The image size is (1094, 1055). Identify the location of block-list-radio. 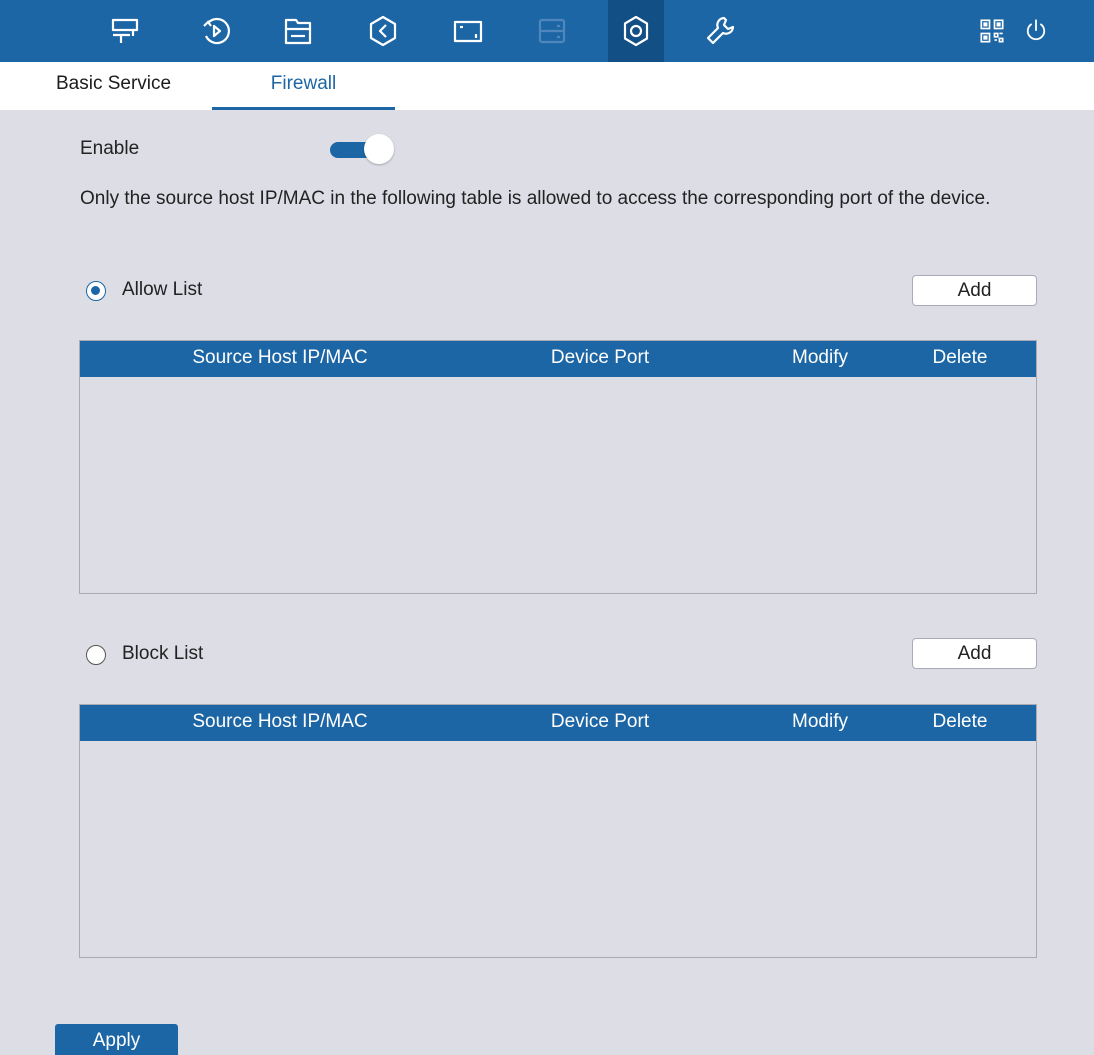
(96, 655).